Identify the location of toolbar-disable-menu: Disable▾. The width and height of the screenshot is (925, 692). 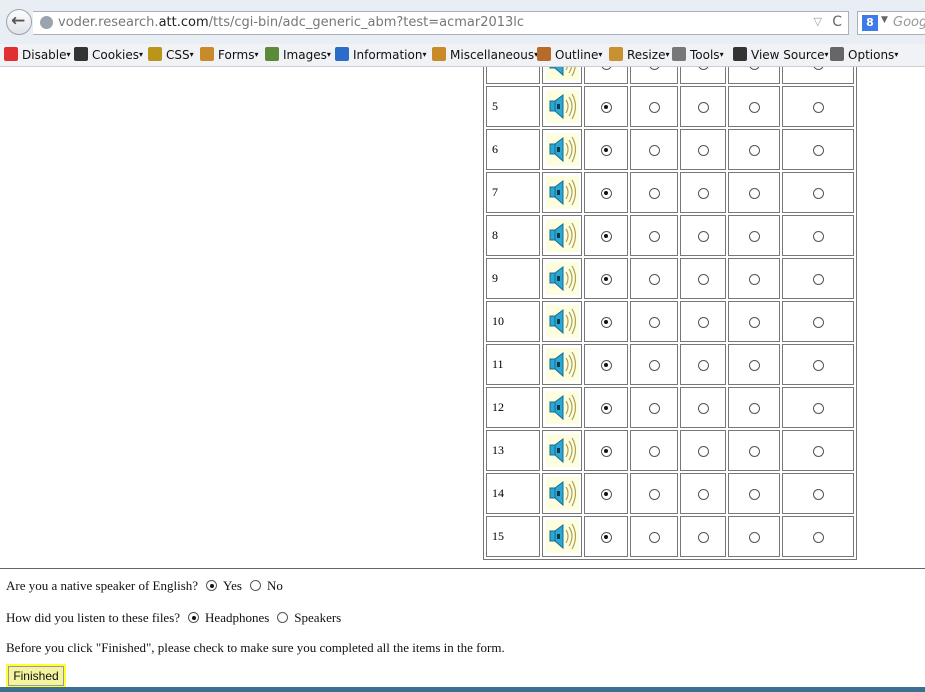
(37, 55).